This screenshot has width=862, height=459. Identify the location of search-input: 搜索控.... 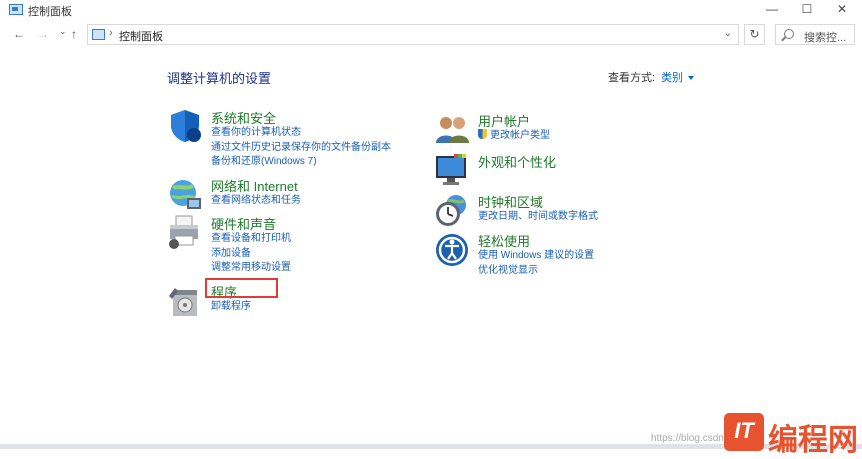
(815, 34).